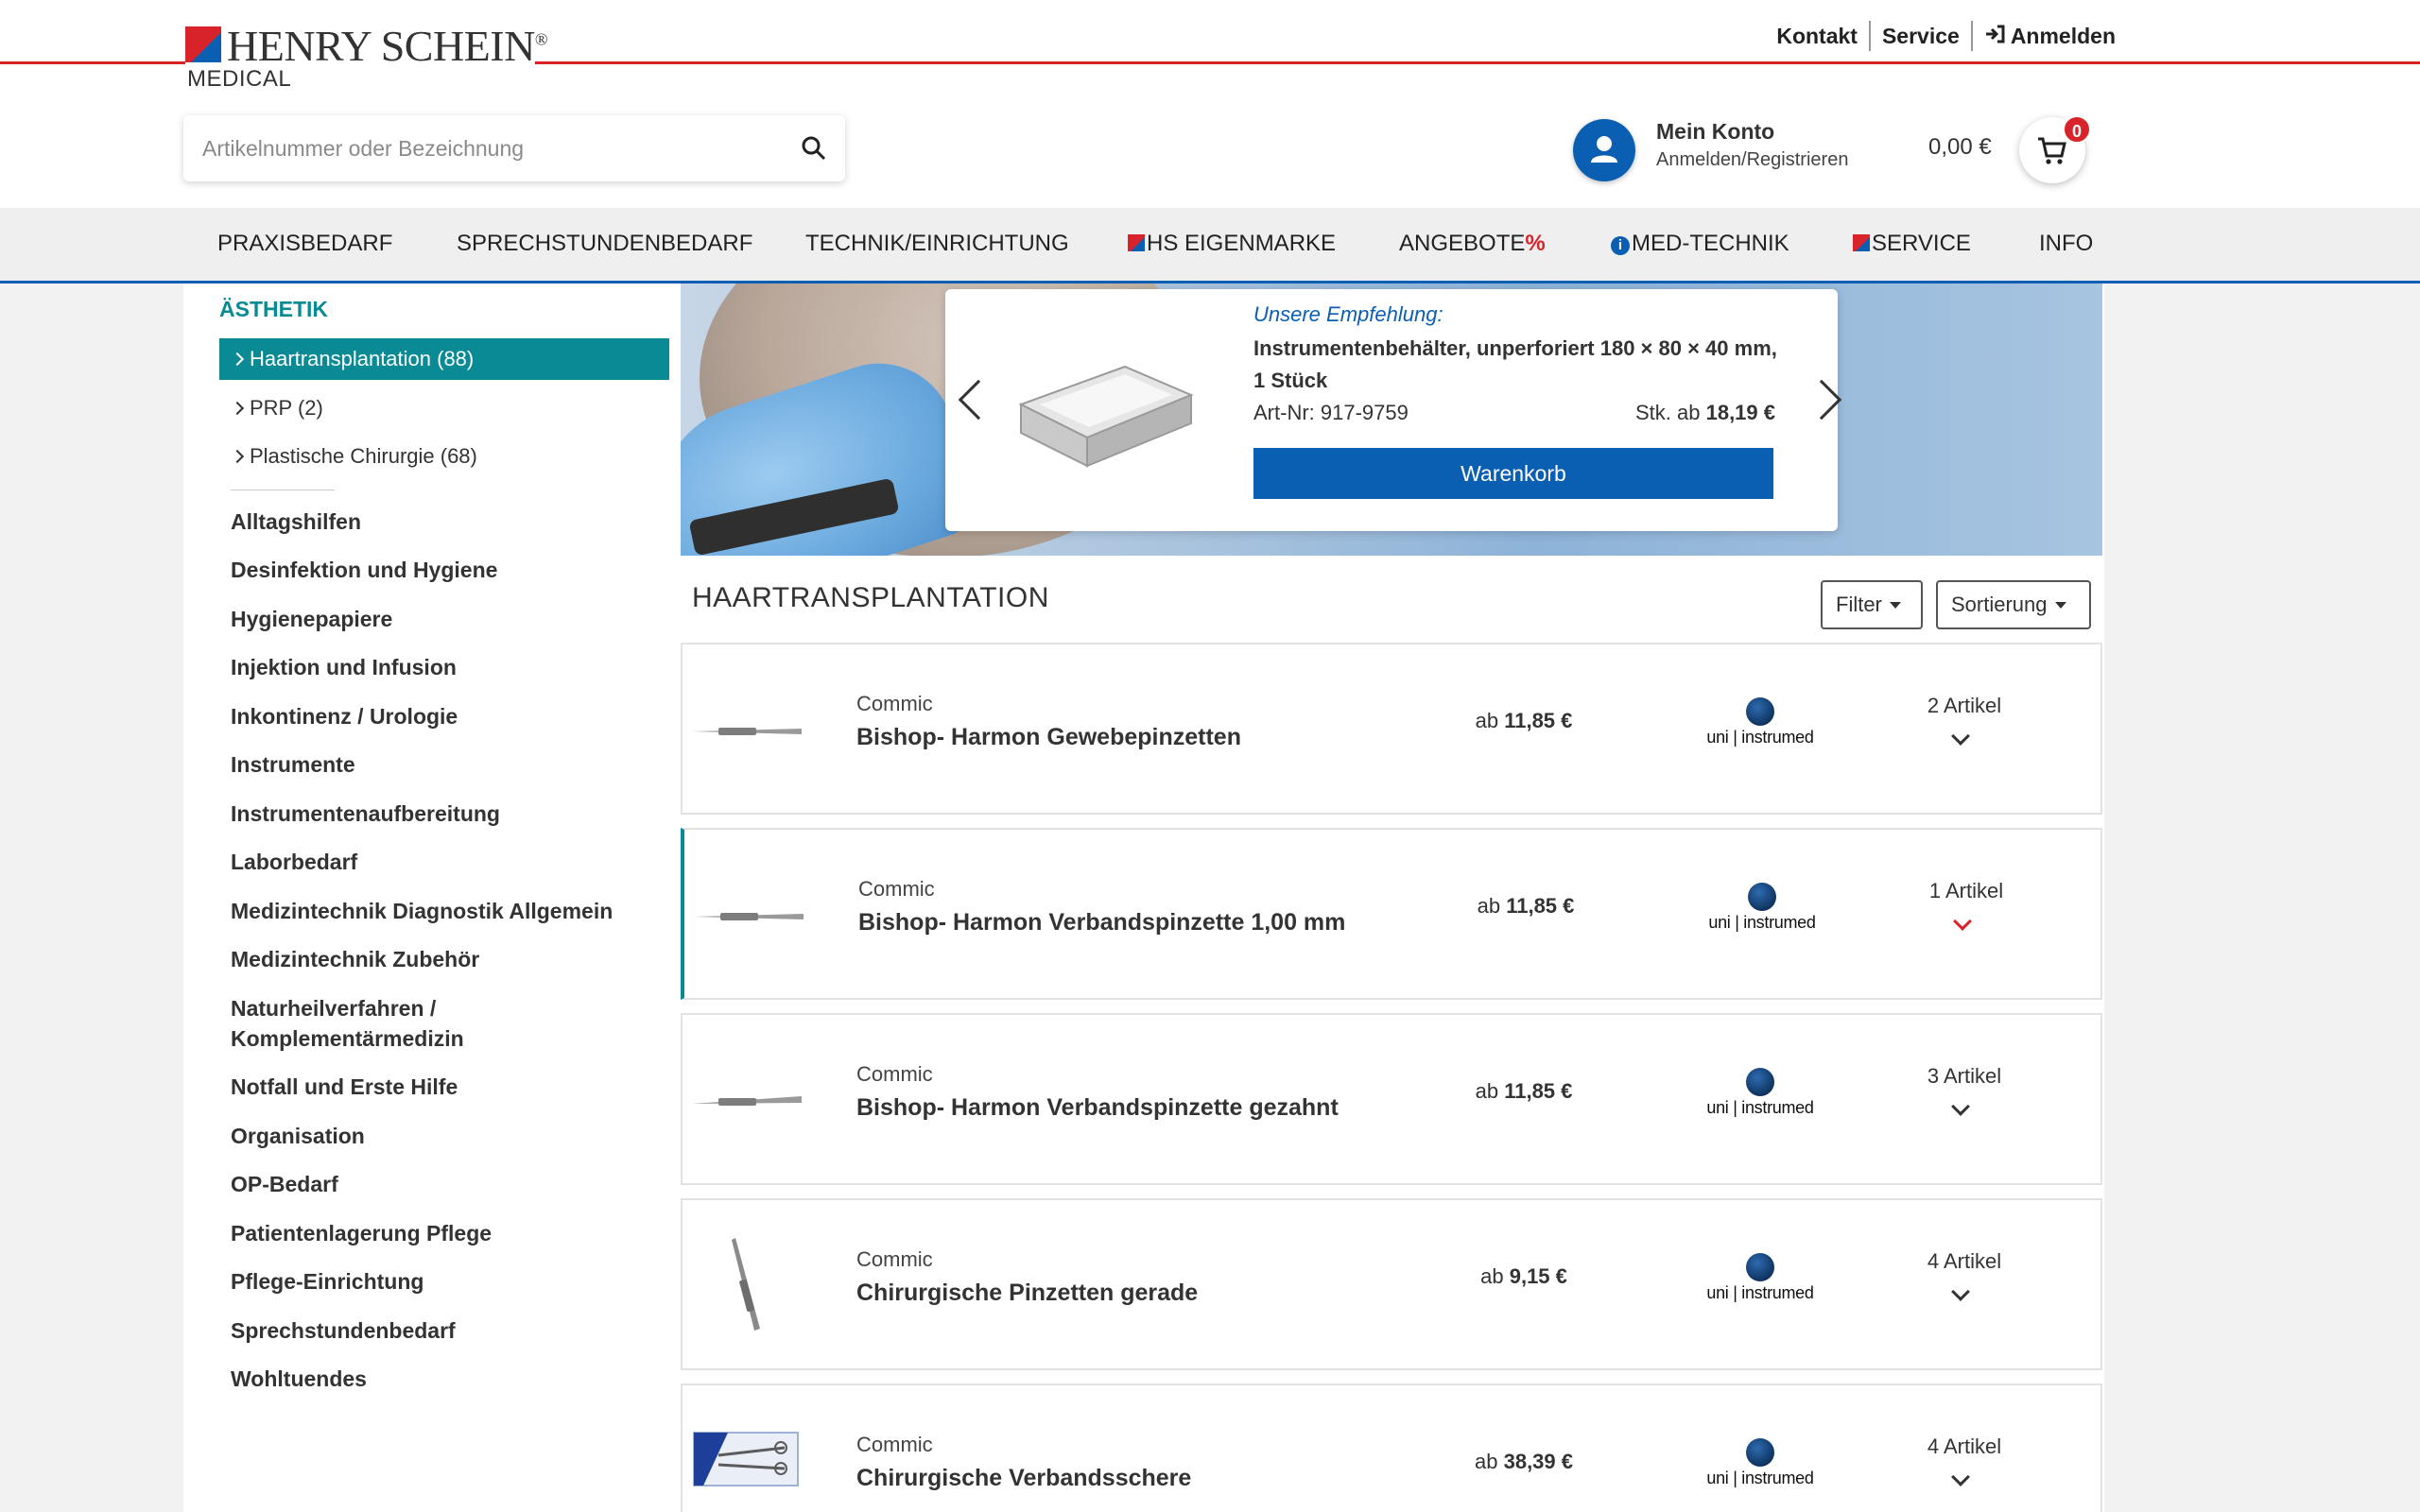 The image size is (2420, 1512). What do you see at coordinates (444, 408) in the screenshot?
I see `sidebar-subcategory-prp: PRP (2)` at bounding box center [444, 408].